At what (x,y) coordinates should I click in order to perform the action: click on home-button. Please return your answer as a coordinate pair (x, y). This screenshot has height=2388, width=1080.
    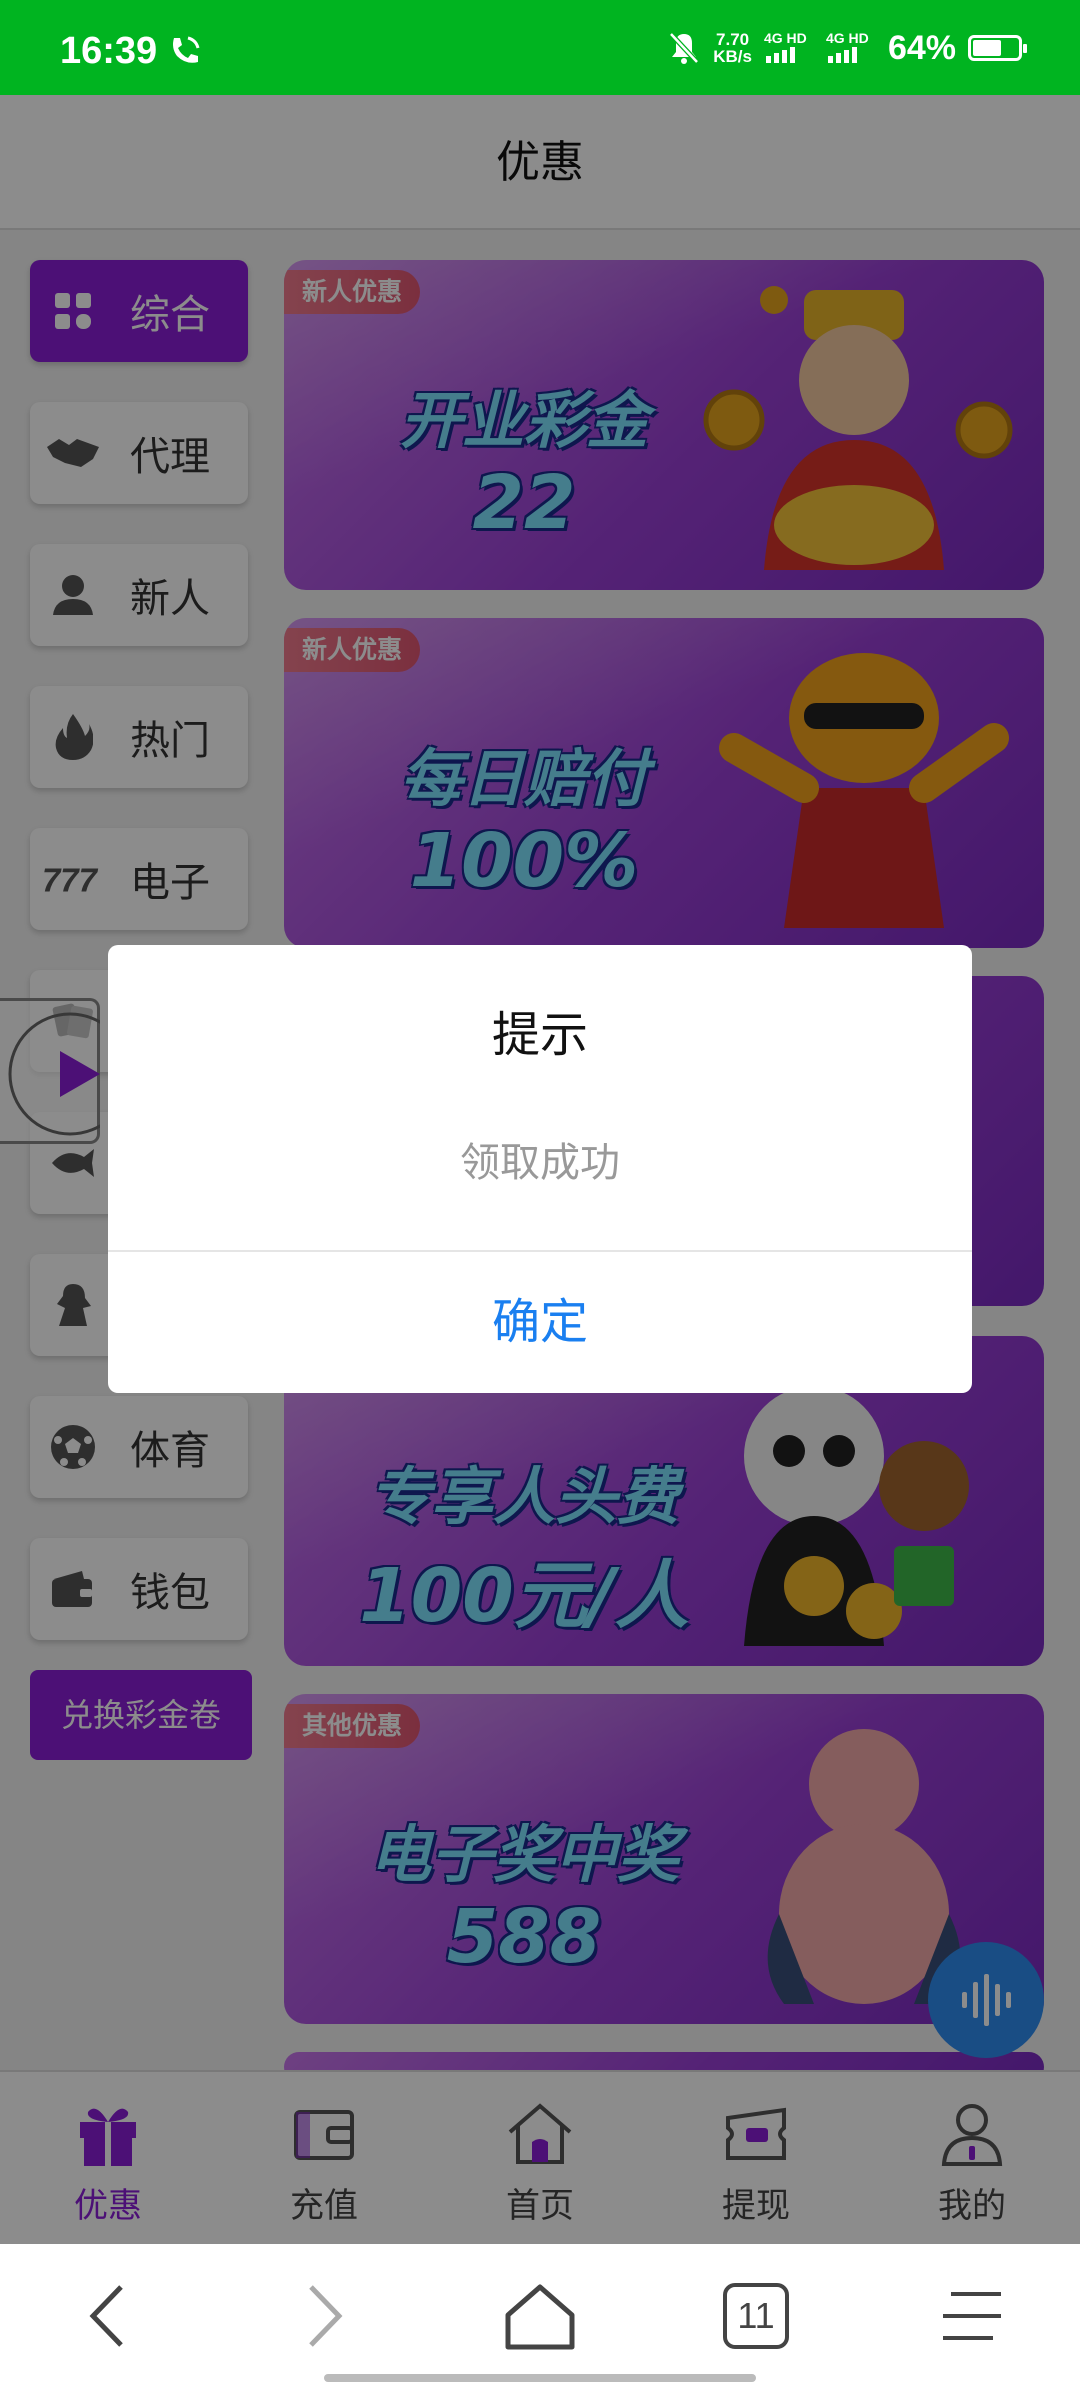
    Looking at the image, I should click on (540, 2316).